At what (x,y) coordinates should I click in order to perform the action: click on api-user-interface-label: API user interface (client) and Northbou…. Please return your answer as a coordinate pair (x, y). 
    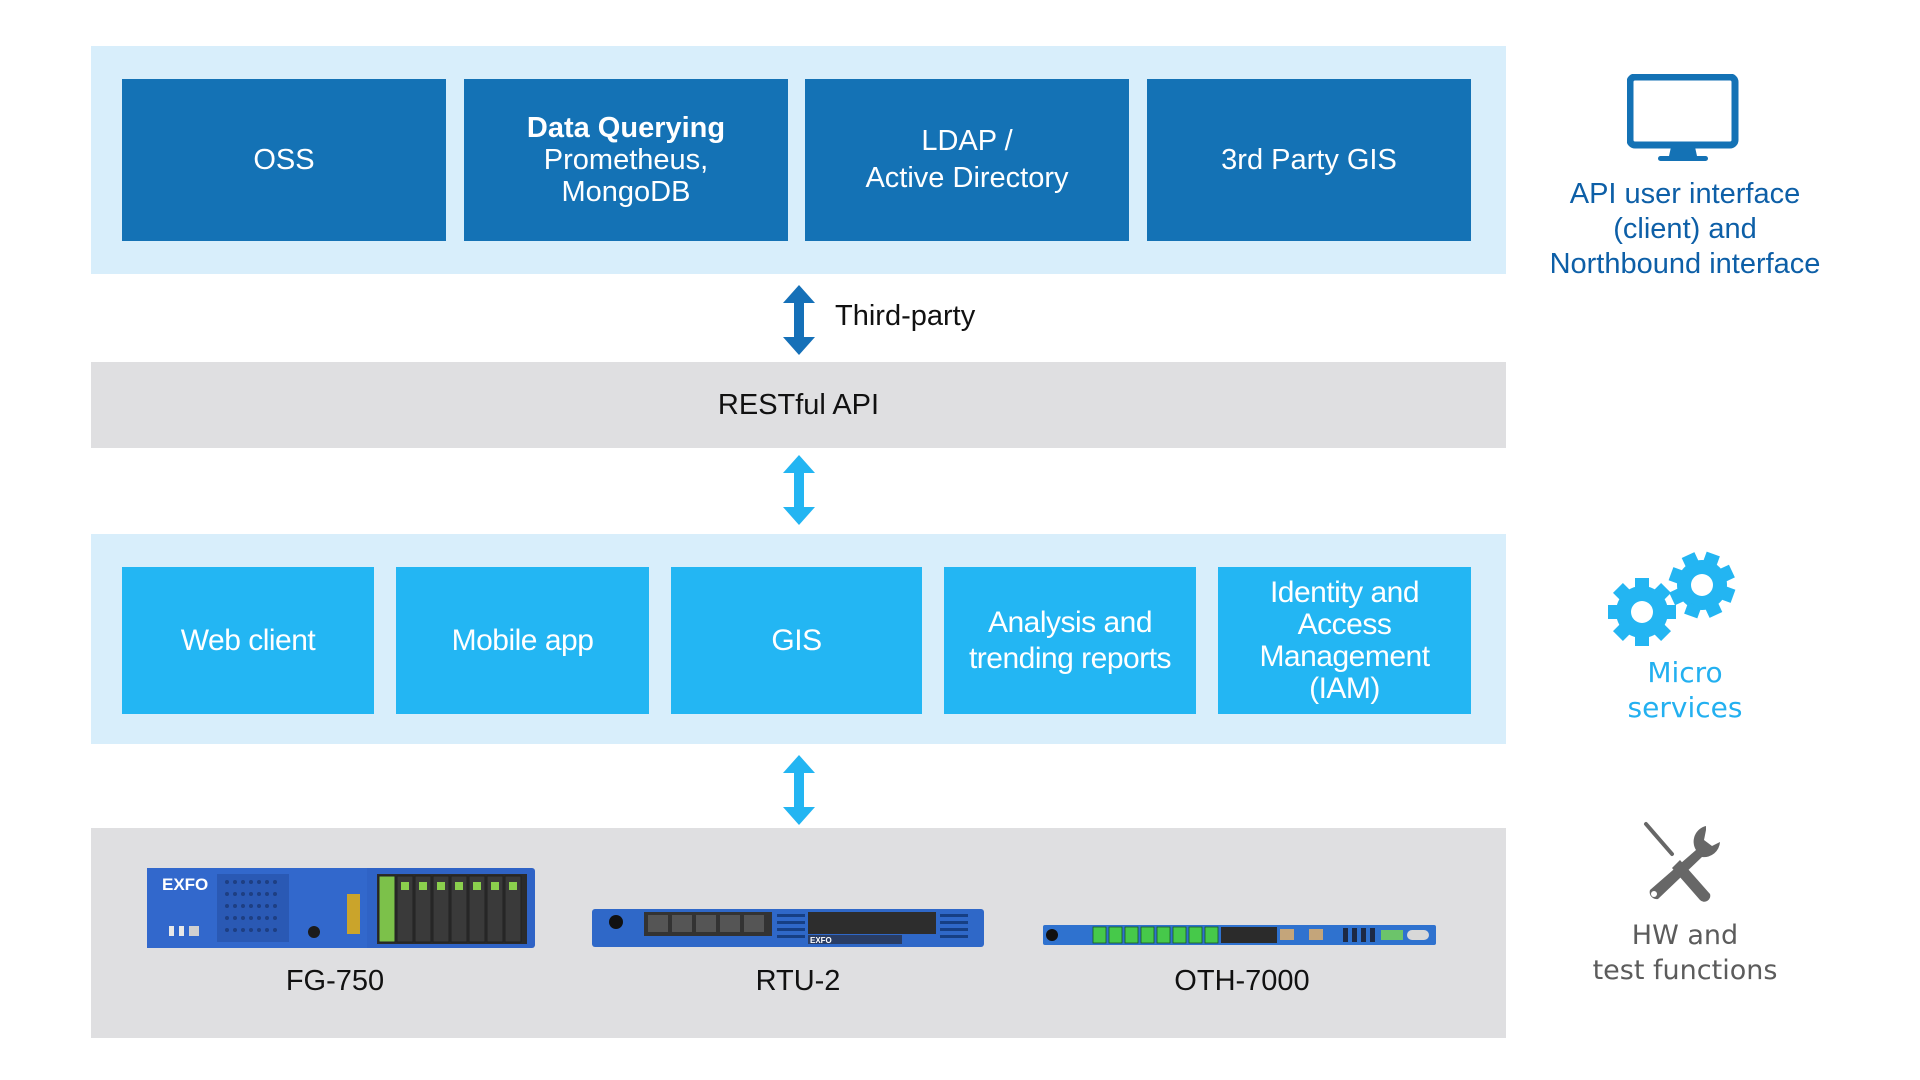
    Looking at the image, I should click on (1685, 229).